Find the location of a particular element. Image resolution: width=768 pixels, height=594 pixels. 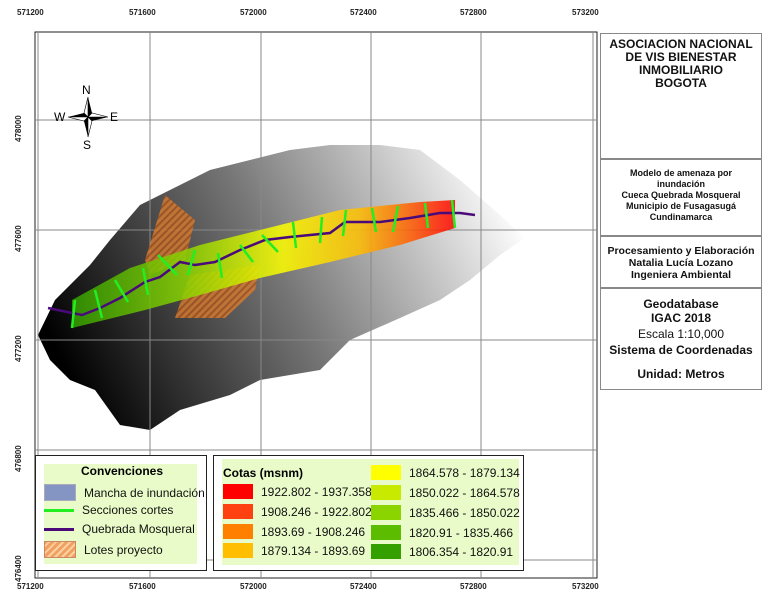

legend-label: 1820.91 - 1835.466 is located at coordinates (461, 532).